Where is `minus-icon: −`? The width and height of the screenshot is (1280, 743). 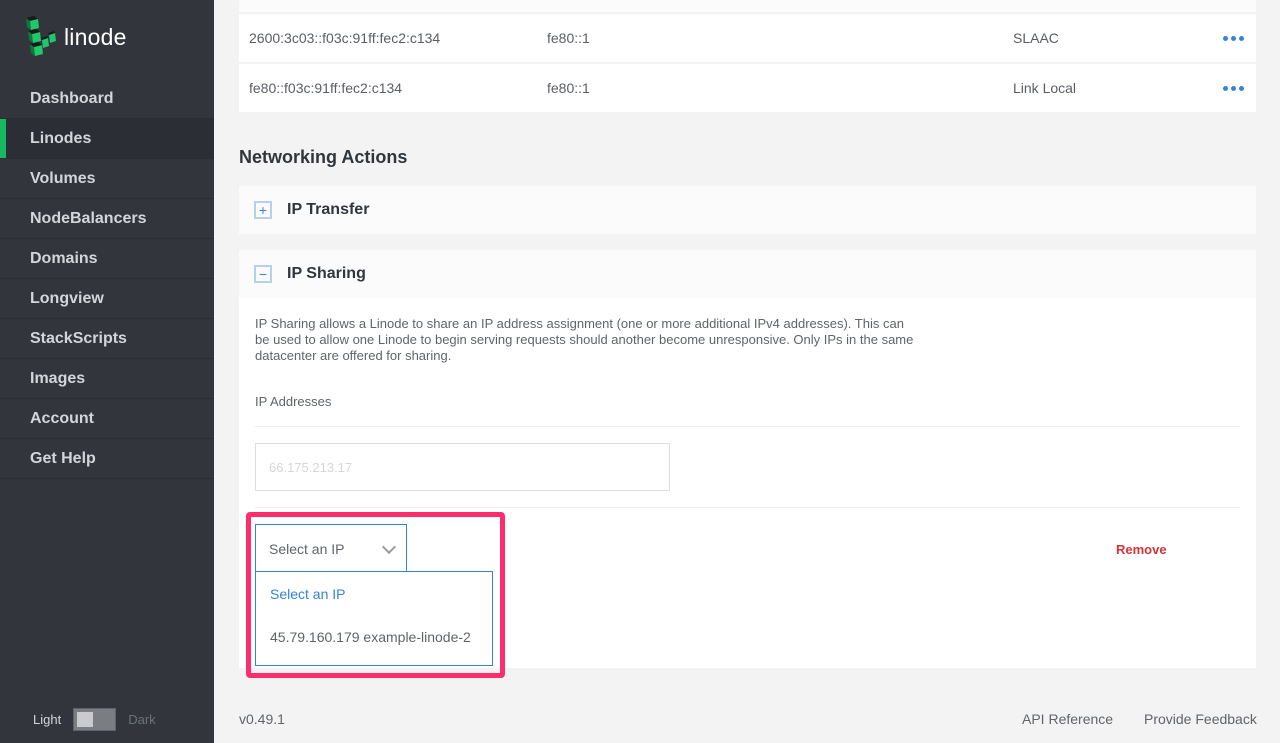 minus-icon: − is located at coordinates (263, 274).